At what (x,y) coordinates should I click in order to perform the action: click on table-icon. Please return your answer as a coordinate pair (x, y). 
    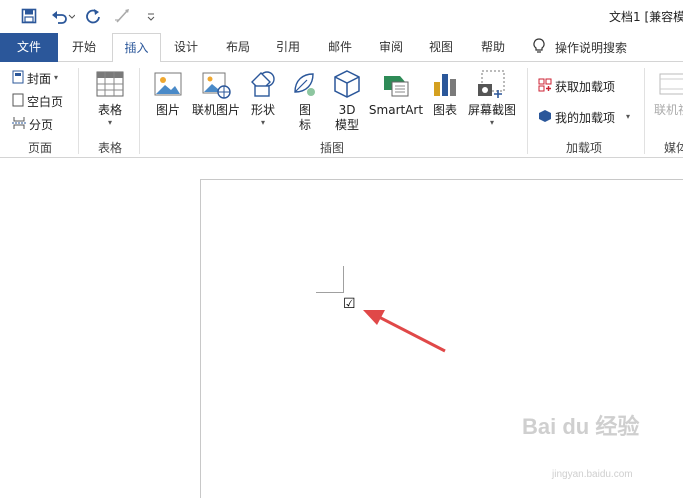
    Looking at the image, I should click on (110, 84).